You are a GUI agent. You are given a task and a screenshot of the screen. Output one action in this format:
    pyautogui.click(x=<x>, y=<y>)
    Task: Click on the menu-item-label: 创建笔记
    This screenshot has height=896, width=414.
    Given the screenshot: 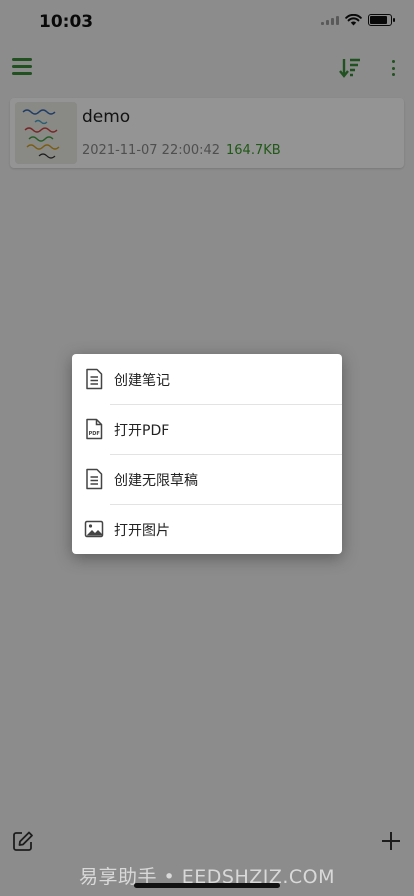 What is the action you would take?
    pyautogui.click(x=142, y=381)
    